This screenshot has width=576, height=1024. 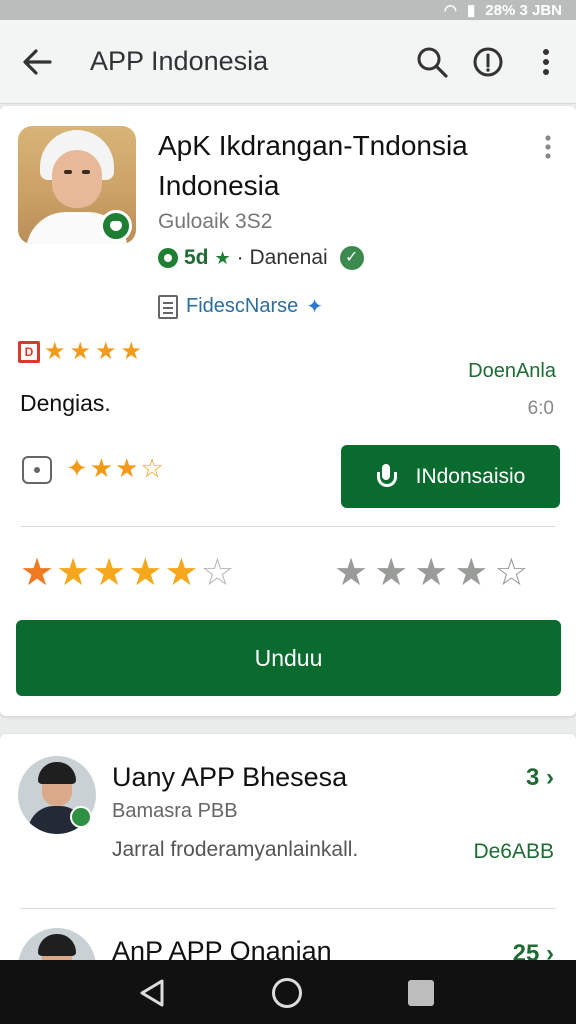 What do you see at coordinates (488, 62) in the screenshot?
I see `info-icon` at bounding box center [488, 62].